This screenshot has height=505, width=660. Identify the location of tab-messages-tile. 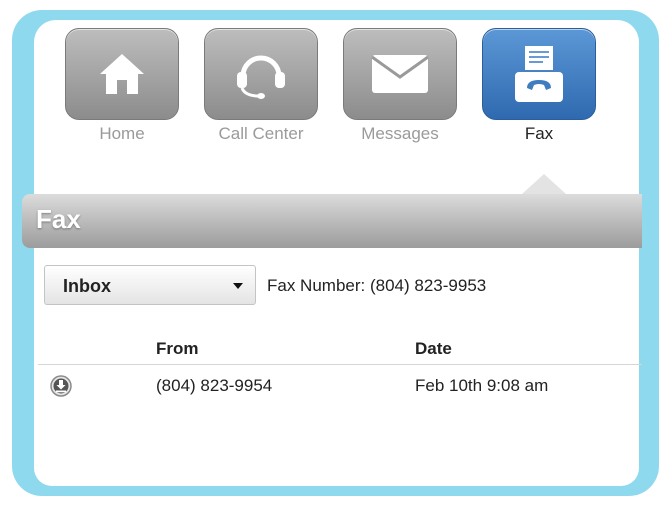
(400, 74).